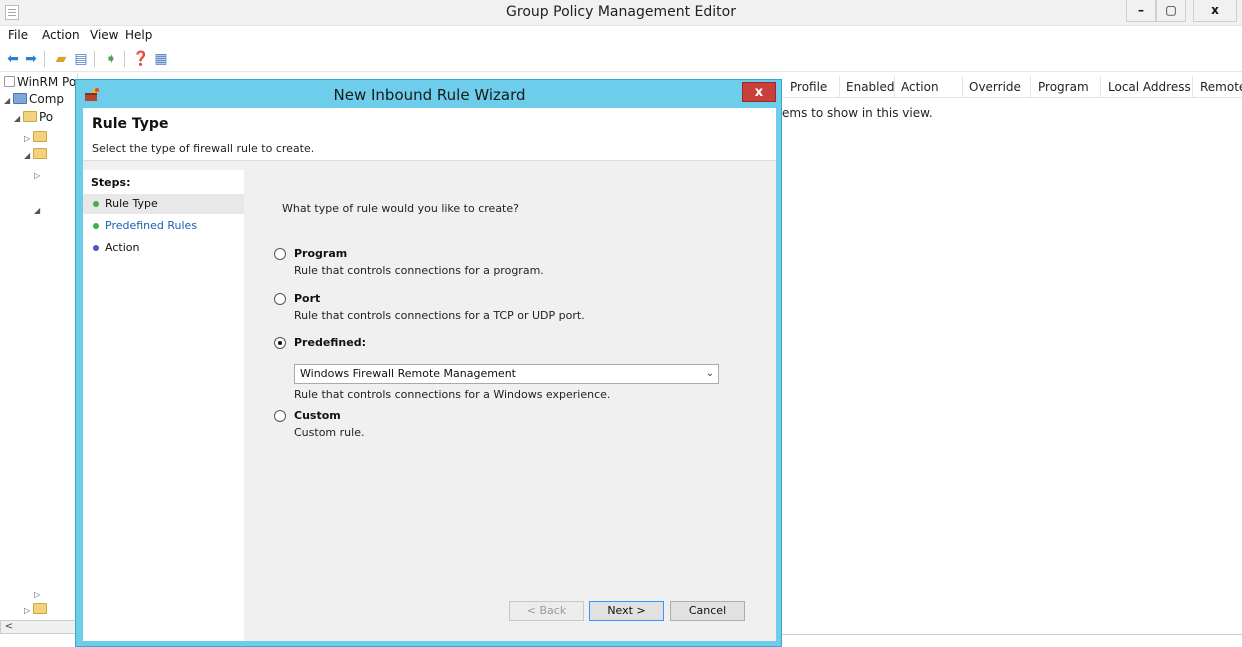  Describe the element at coordinates (920, 87) in the screenshot. I see `column-action: Action` at that location.